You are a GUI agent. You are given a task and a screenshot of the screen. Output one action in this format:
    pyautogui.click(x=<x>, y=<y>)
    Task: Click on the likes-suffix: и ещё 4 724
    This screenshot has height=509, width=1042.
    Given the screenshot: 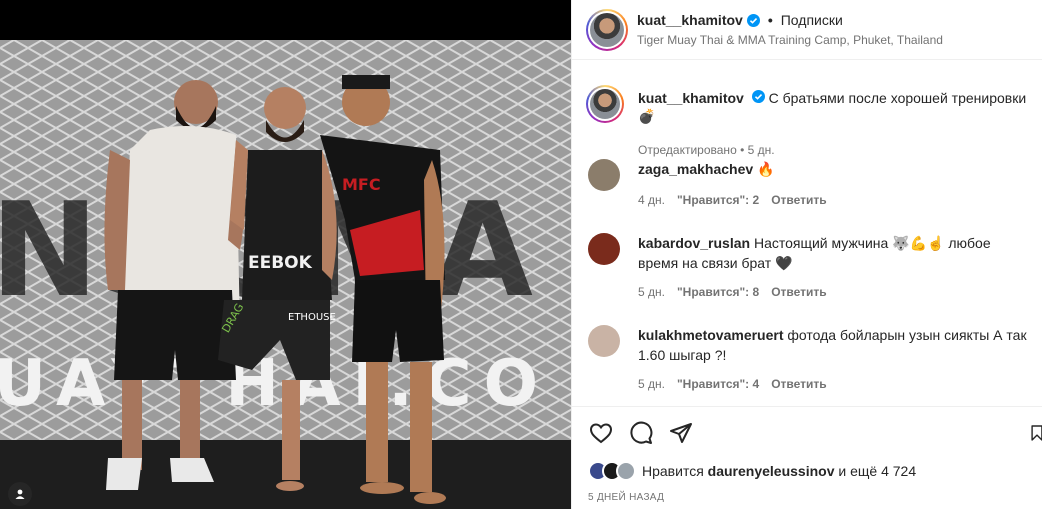 What is the action you would take?
    pyautogui.click(x=877, y=471)
    